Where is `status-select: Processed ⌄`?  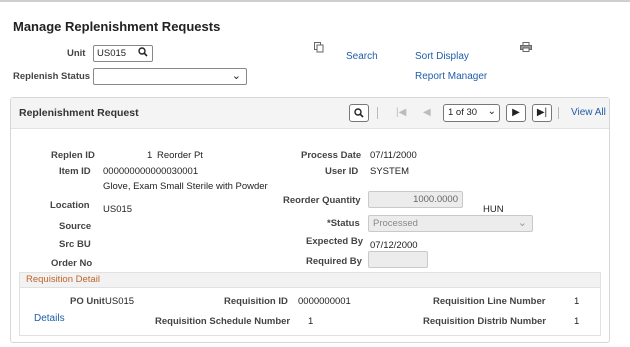
status-select: Processed ⌄ is located at coordinates (450, 223).